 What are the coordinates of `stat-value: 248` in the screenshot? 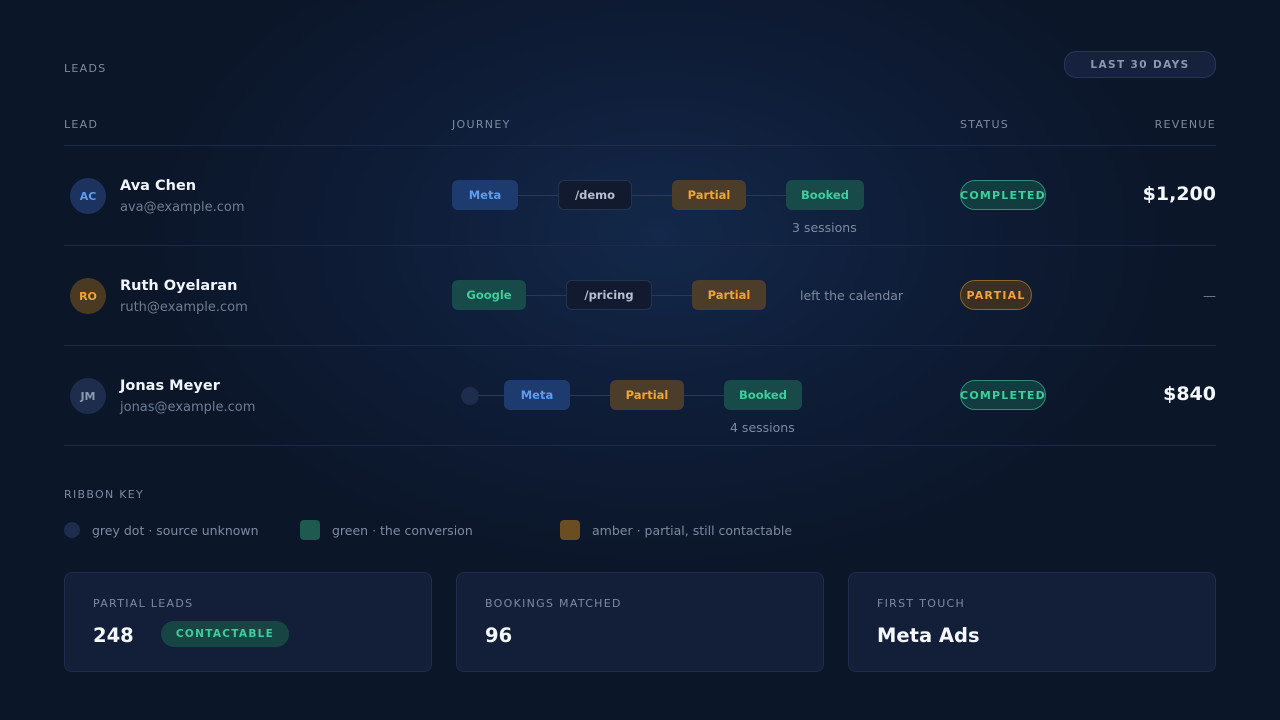 It's located at (113, 635).